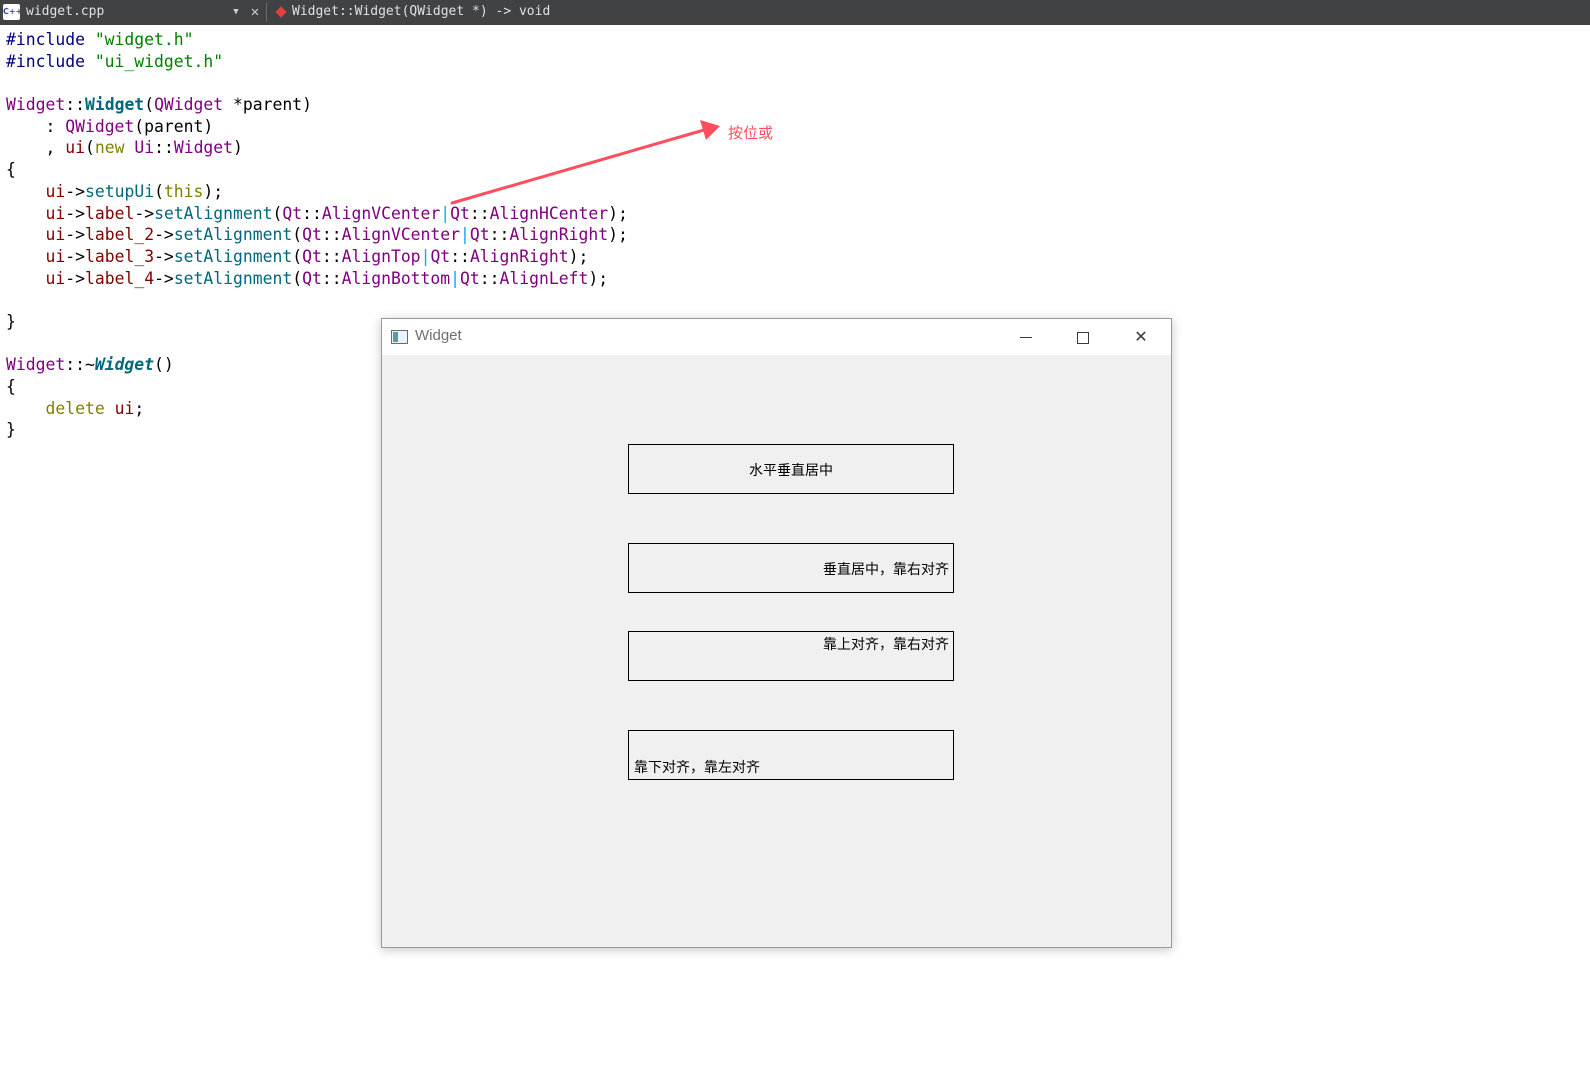 The height and width of the screenshot is (1075, 1590). I want to click on label-center-text: 水平垂直居中, so click(791, 471).